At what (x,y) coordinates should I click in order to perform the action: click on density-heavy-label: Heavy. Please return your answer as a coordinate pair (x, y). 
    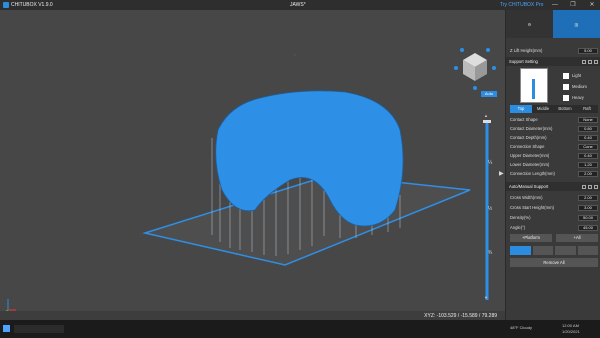
    Looking at the image, I should click on (578, 97).